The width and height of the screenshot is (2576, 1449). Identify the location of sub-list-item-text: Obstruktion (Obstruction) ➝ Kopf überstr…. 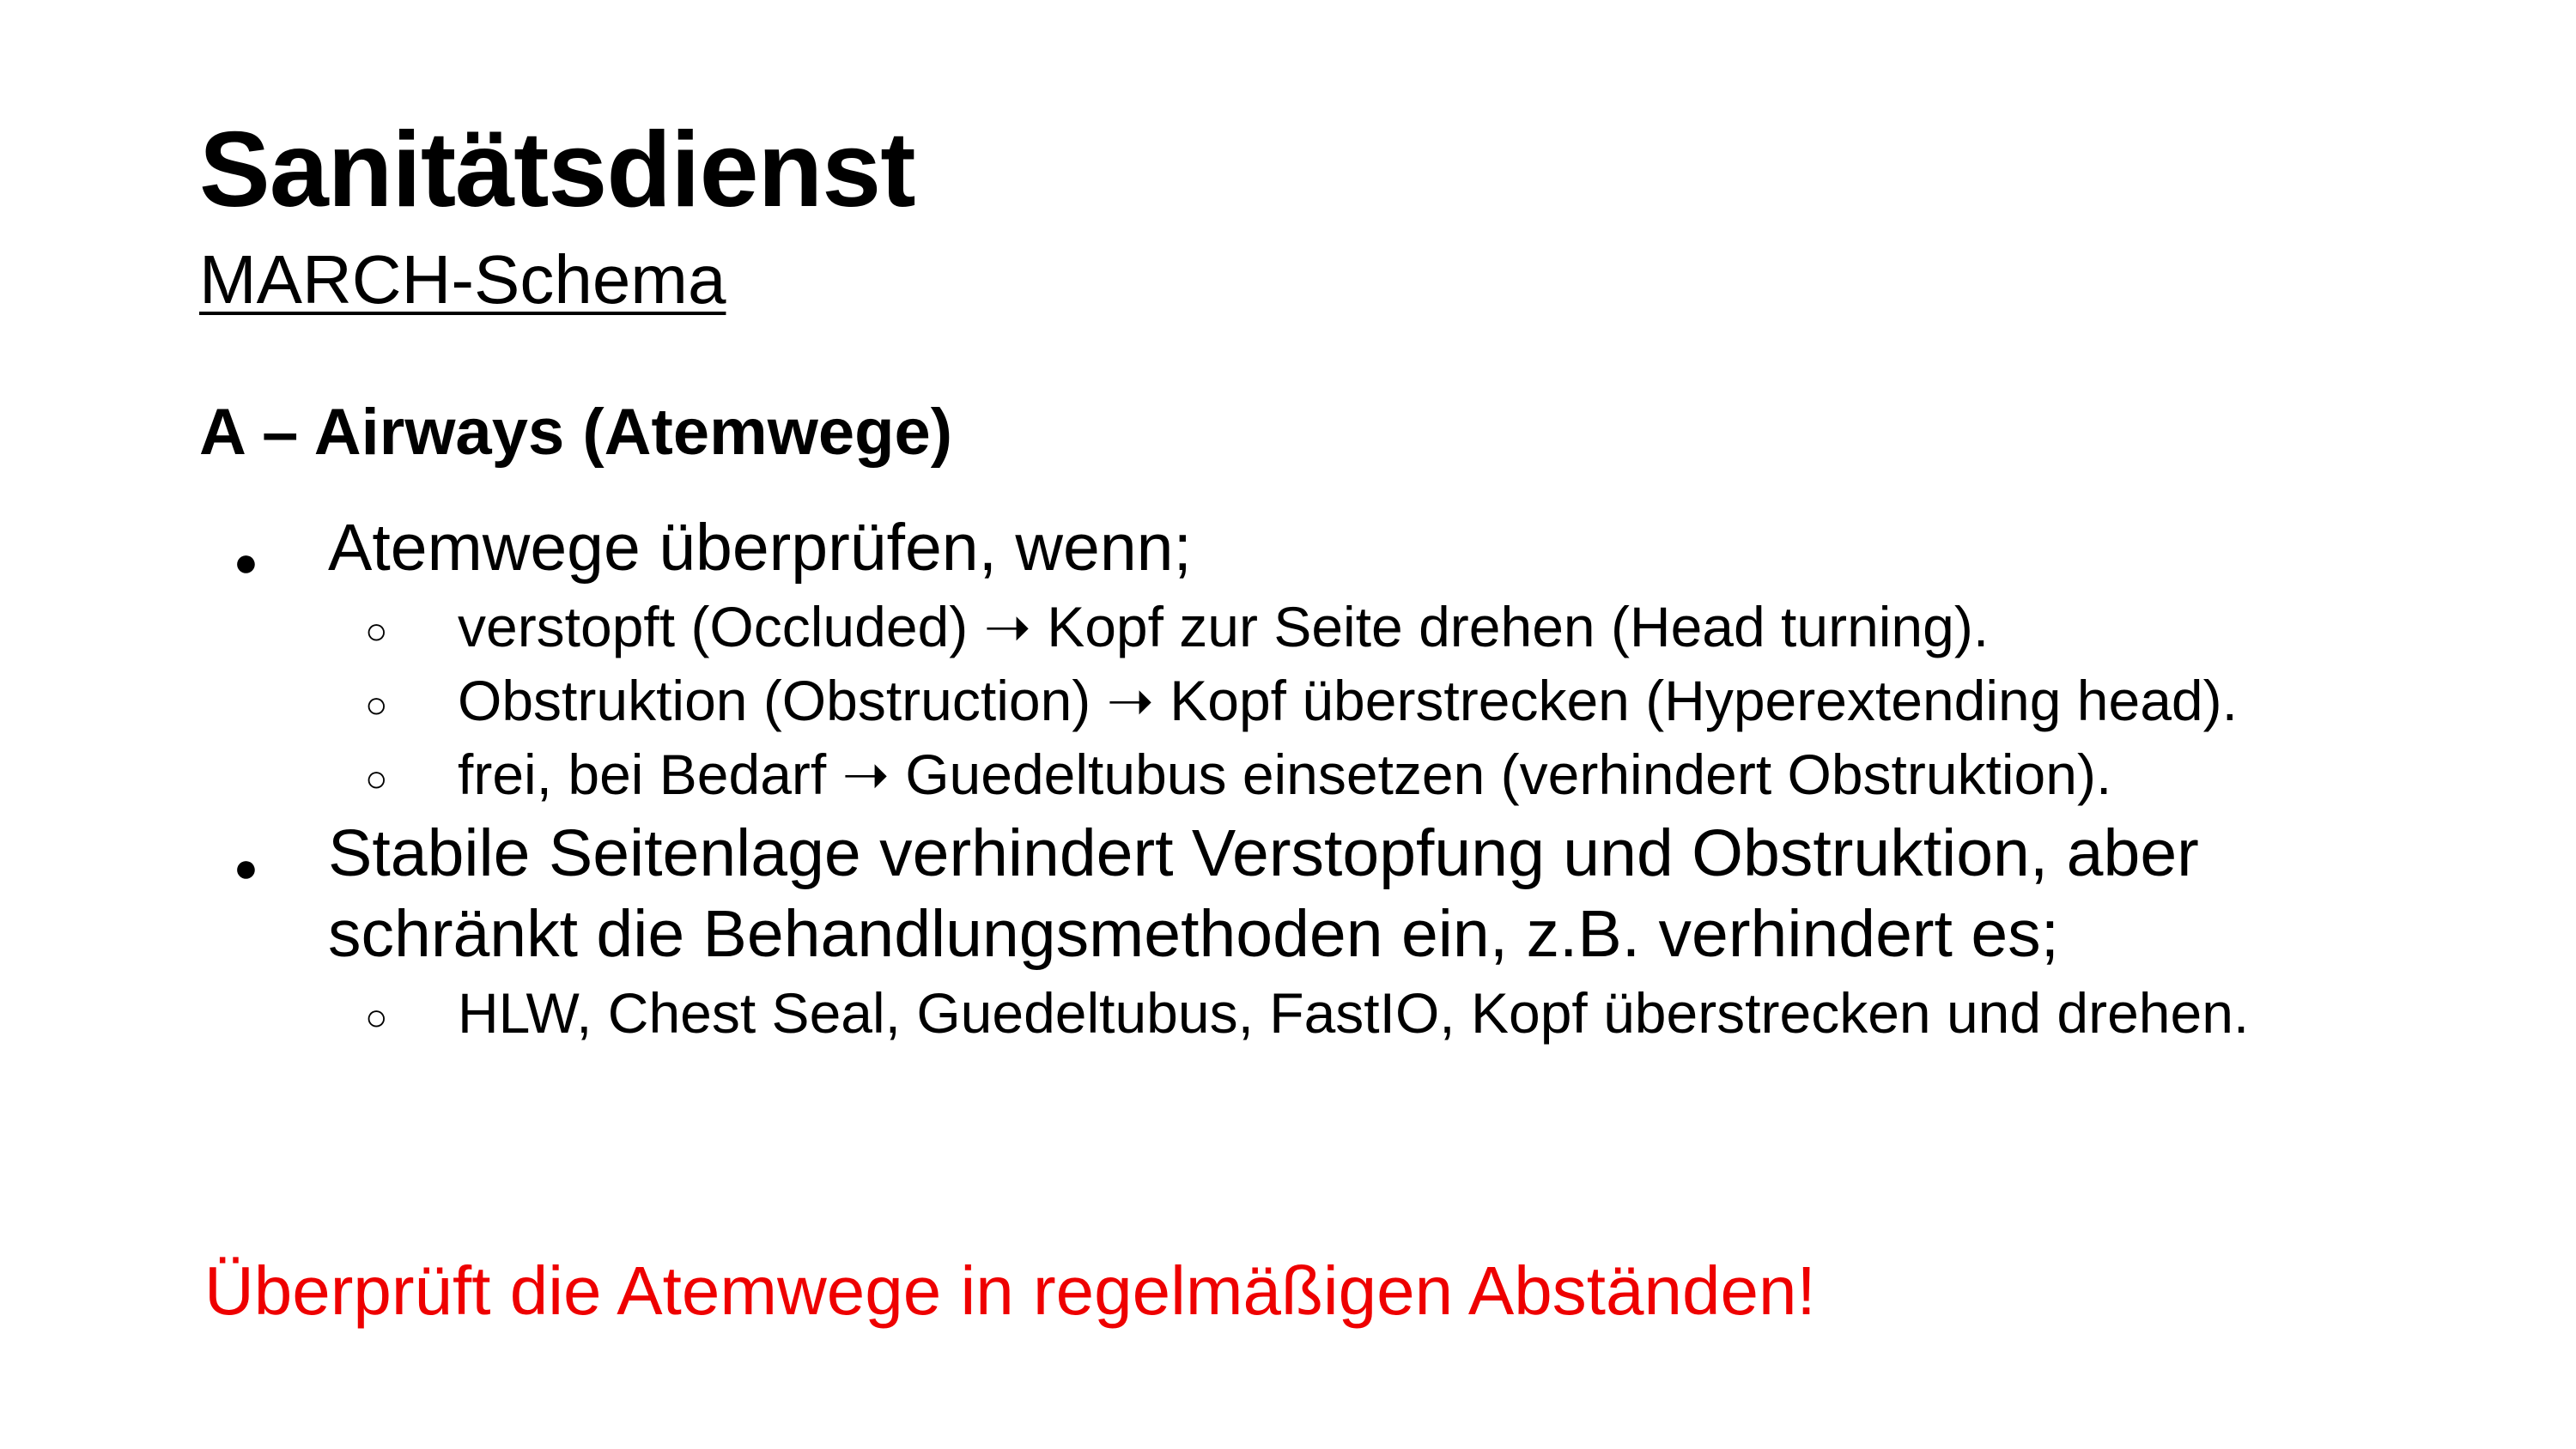
(1348, 700).